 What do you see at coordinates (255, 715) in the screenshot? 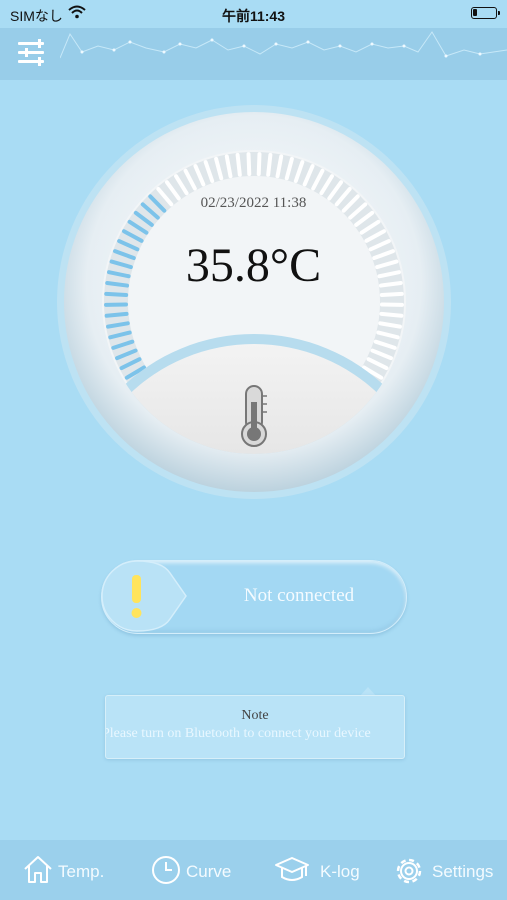
I see `note-title: Note` at bounding box center [255, 715].